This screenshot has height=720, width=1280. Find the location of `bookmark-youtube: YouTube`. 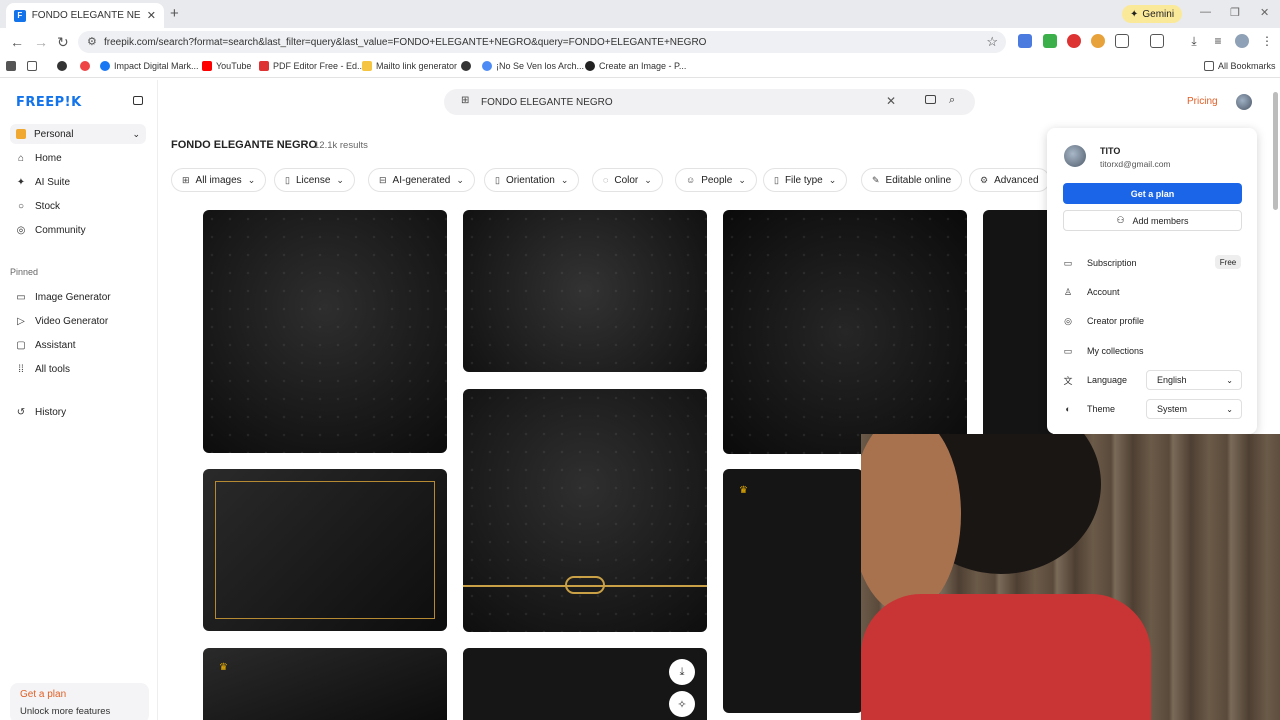

bookmark-youtube: YouTube is located at coordinates (226, 66).